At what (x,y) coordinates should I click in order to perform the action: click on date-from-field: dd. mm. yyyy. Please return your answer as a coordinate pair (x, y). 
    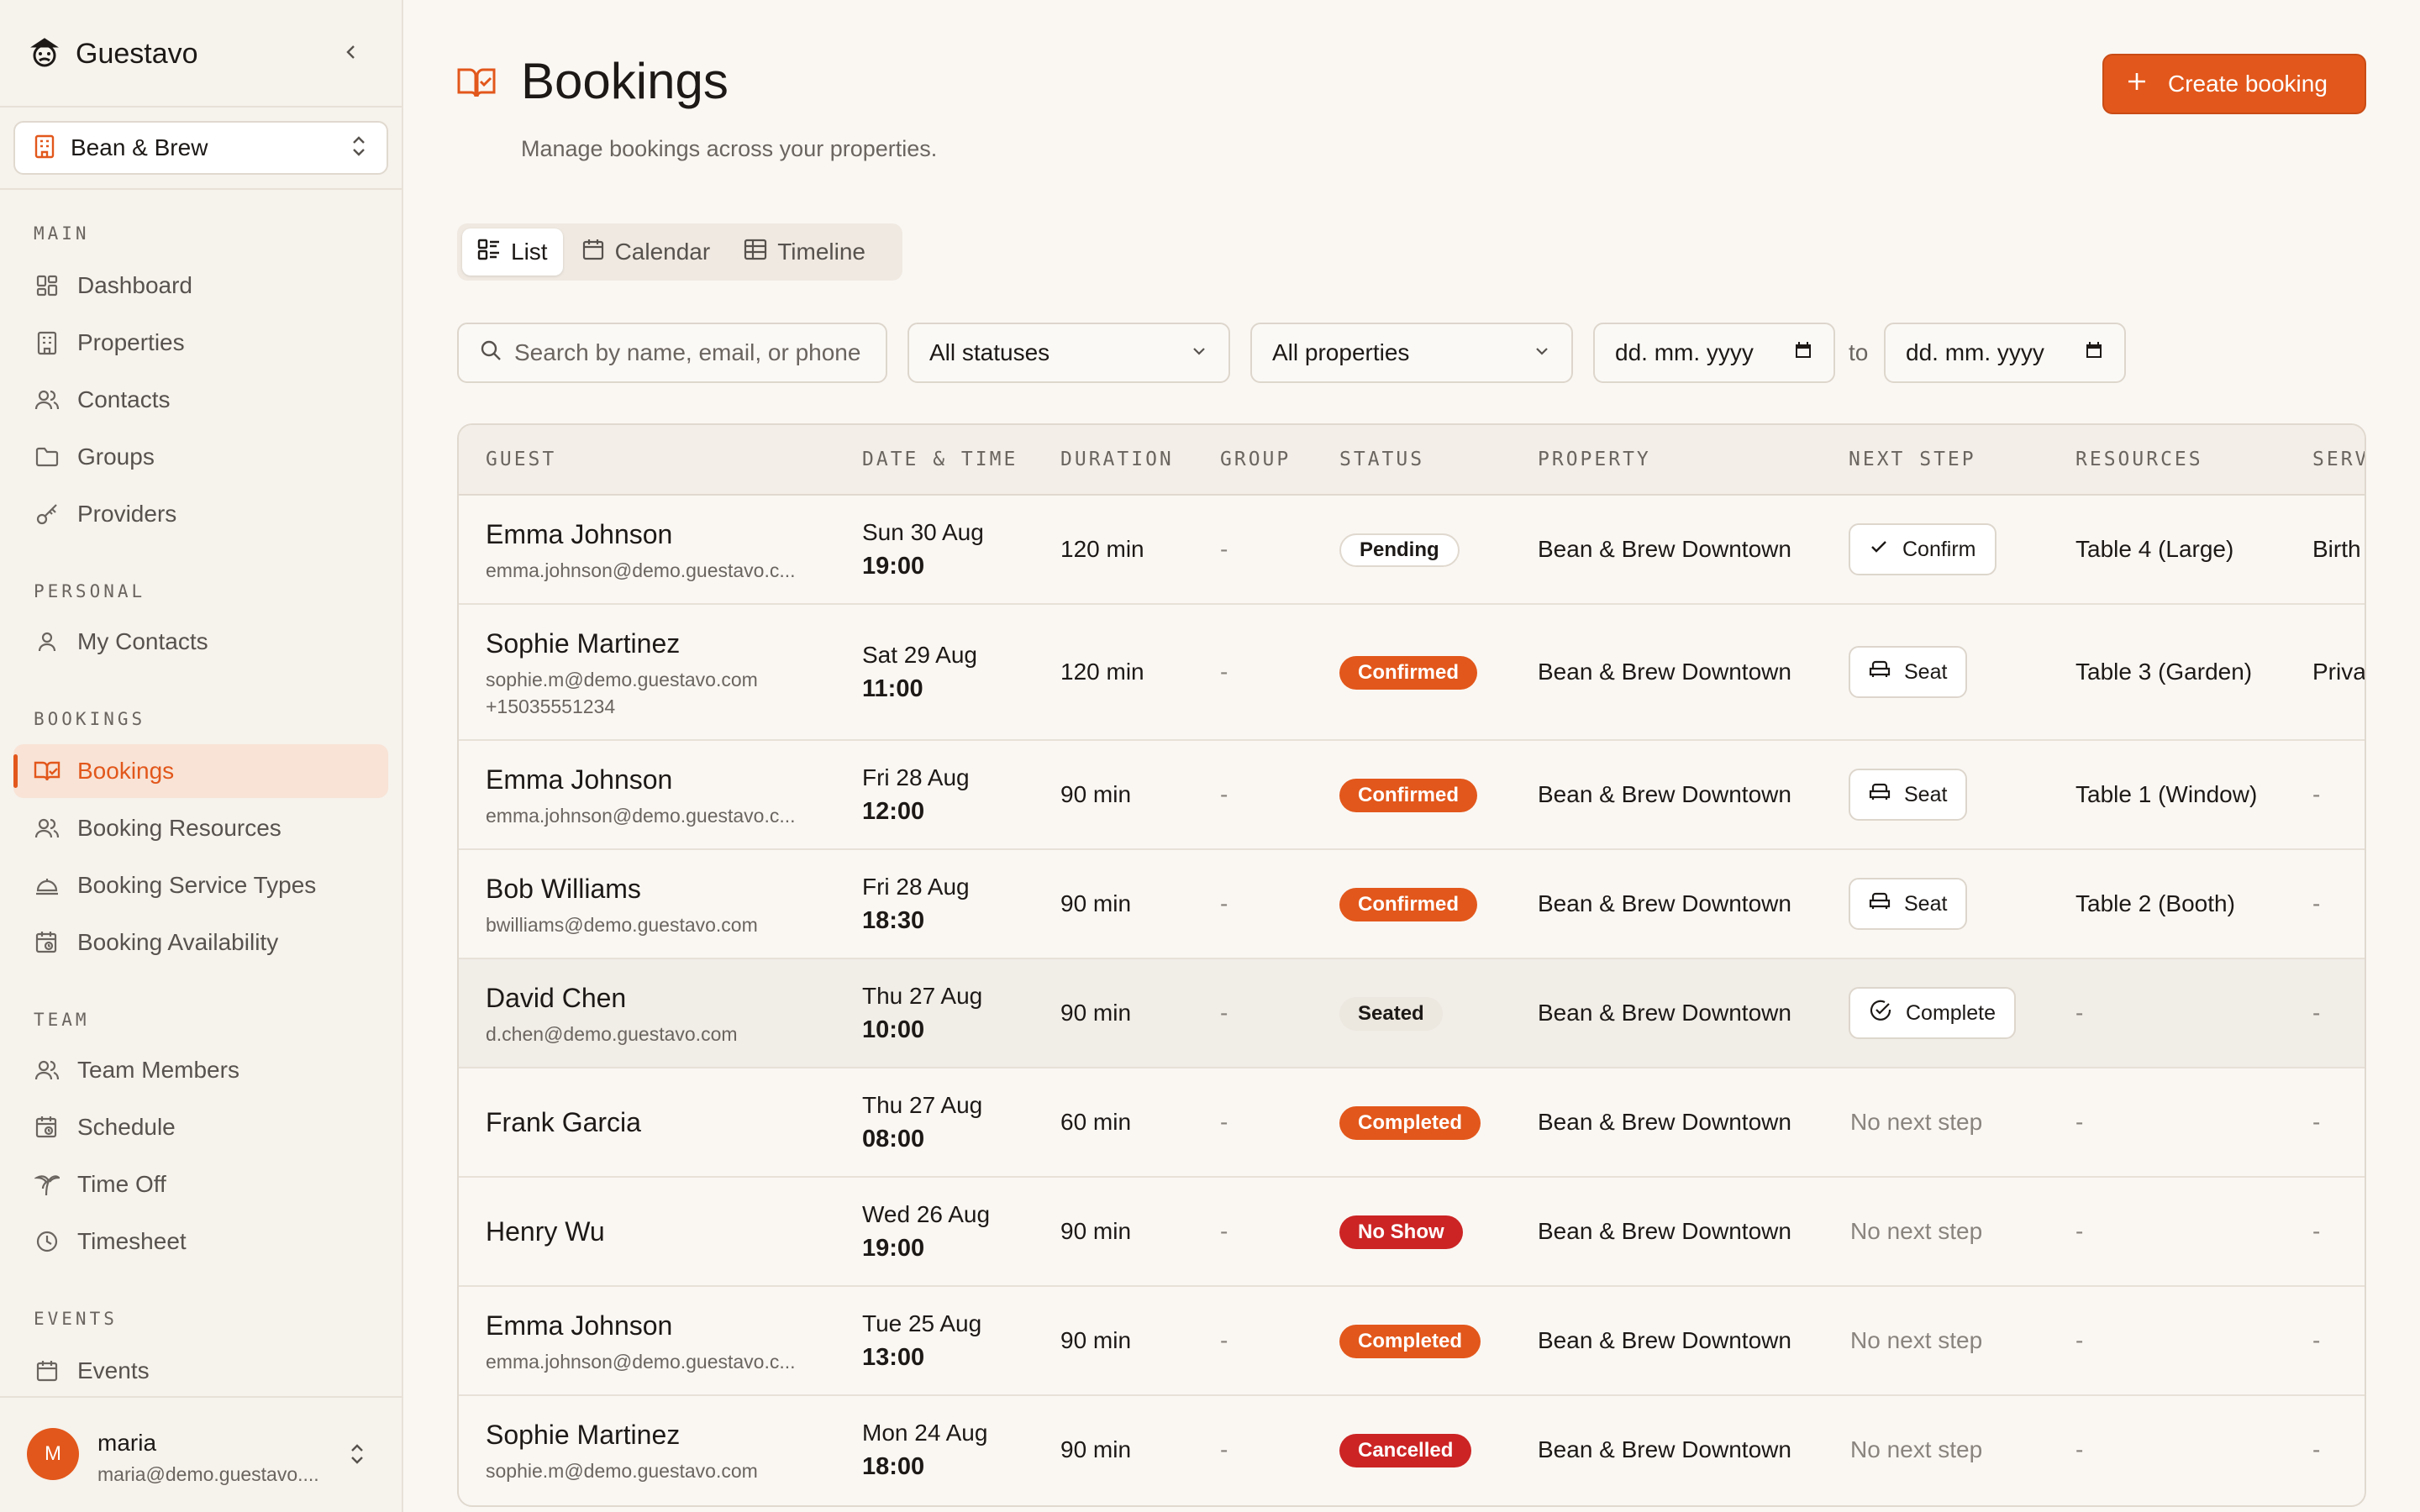
    Looking at the image, I should click on (1714, 353).